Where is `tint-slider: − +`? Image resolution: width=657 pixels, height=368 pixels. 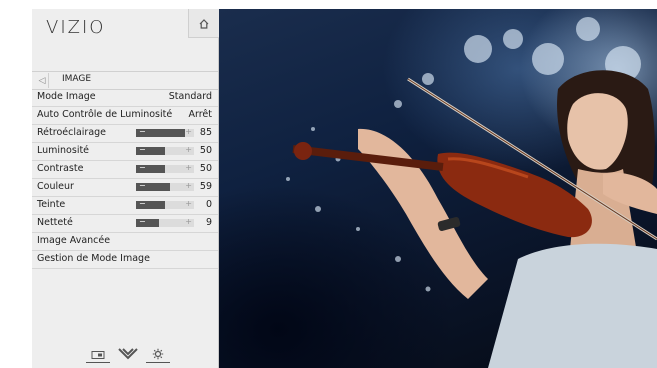 tint-slider: − + is located at coordinates (165, 204).